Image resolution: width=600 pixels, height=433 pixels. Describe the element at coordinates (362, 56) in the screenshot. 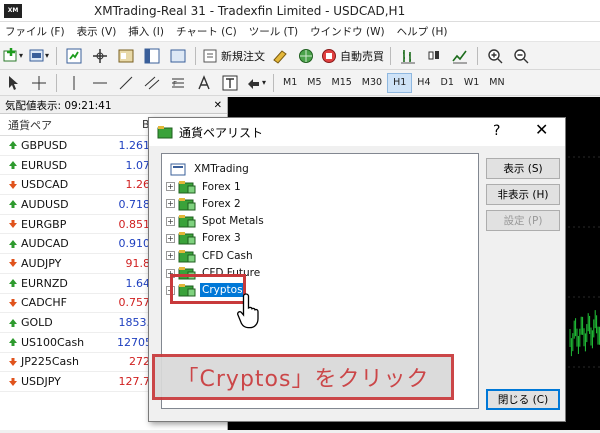

I see `auto-trading-label: 自動売買` at that location.